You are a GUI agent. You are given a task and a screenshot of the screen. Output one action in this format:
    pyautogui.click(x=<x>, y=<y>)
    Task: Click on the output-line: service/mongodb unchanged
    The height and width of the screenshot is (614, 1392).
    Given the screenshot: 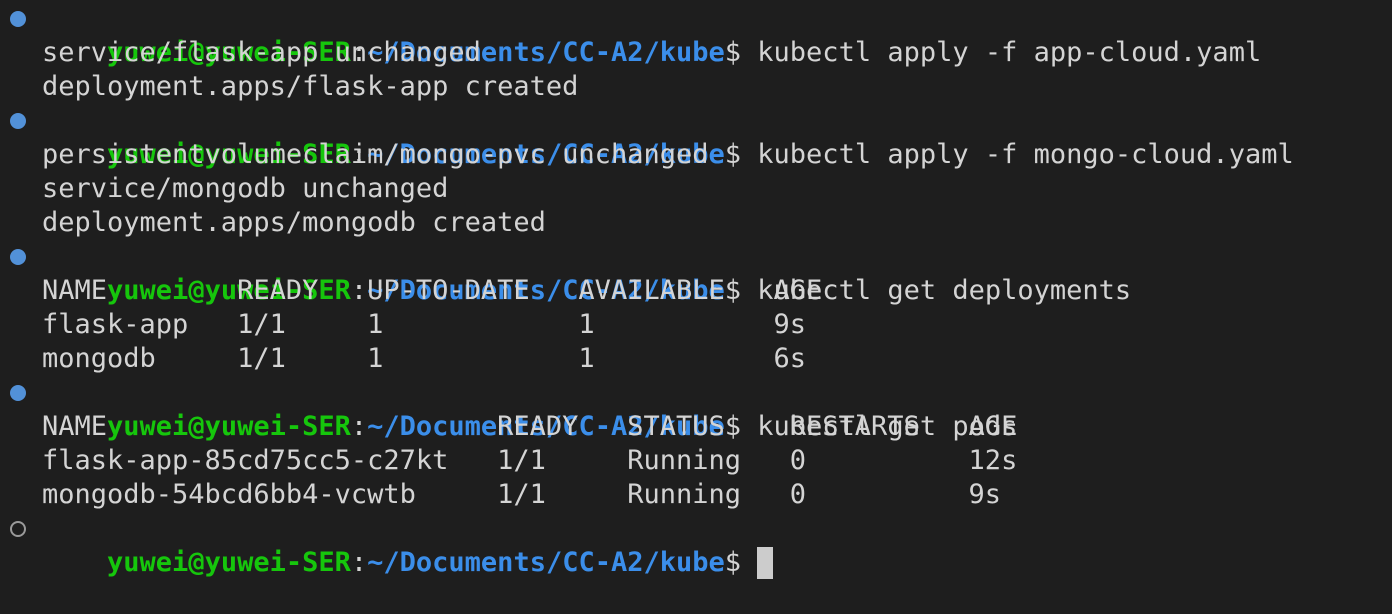 What is the action you would take?
    pyautogui.click(x=245, y=188)
    